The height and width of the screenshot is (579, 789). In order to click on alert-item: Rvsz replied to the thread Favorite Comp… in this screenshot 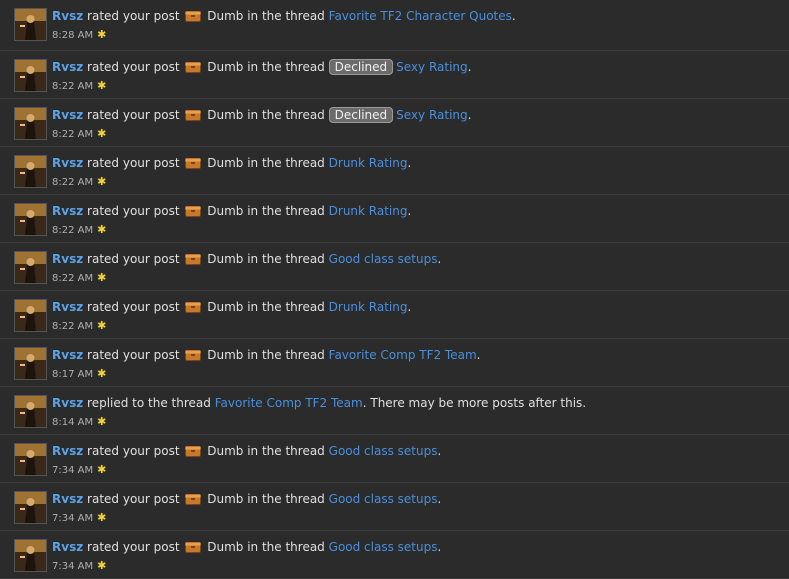, I will do `click(394, 411)`.